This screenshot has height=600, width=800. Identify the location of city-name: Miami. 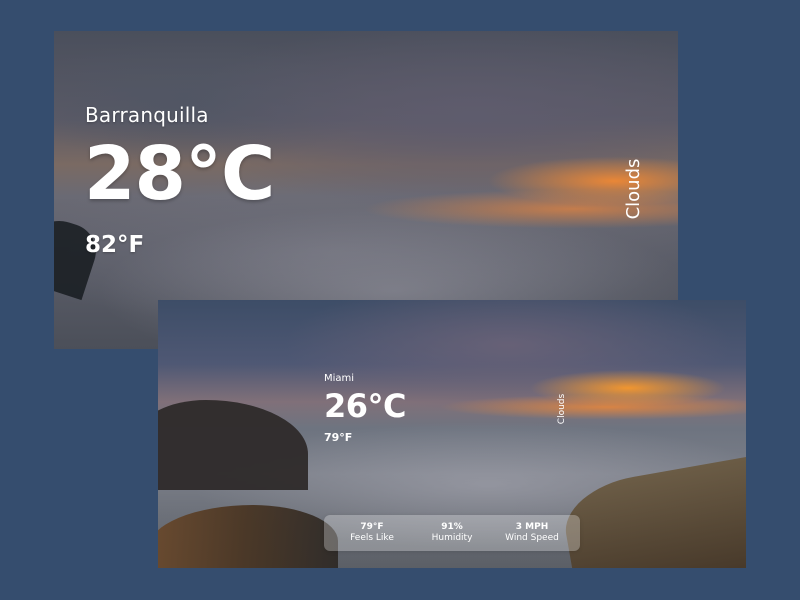
(339, 378).